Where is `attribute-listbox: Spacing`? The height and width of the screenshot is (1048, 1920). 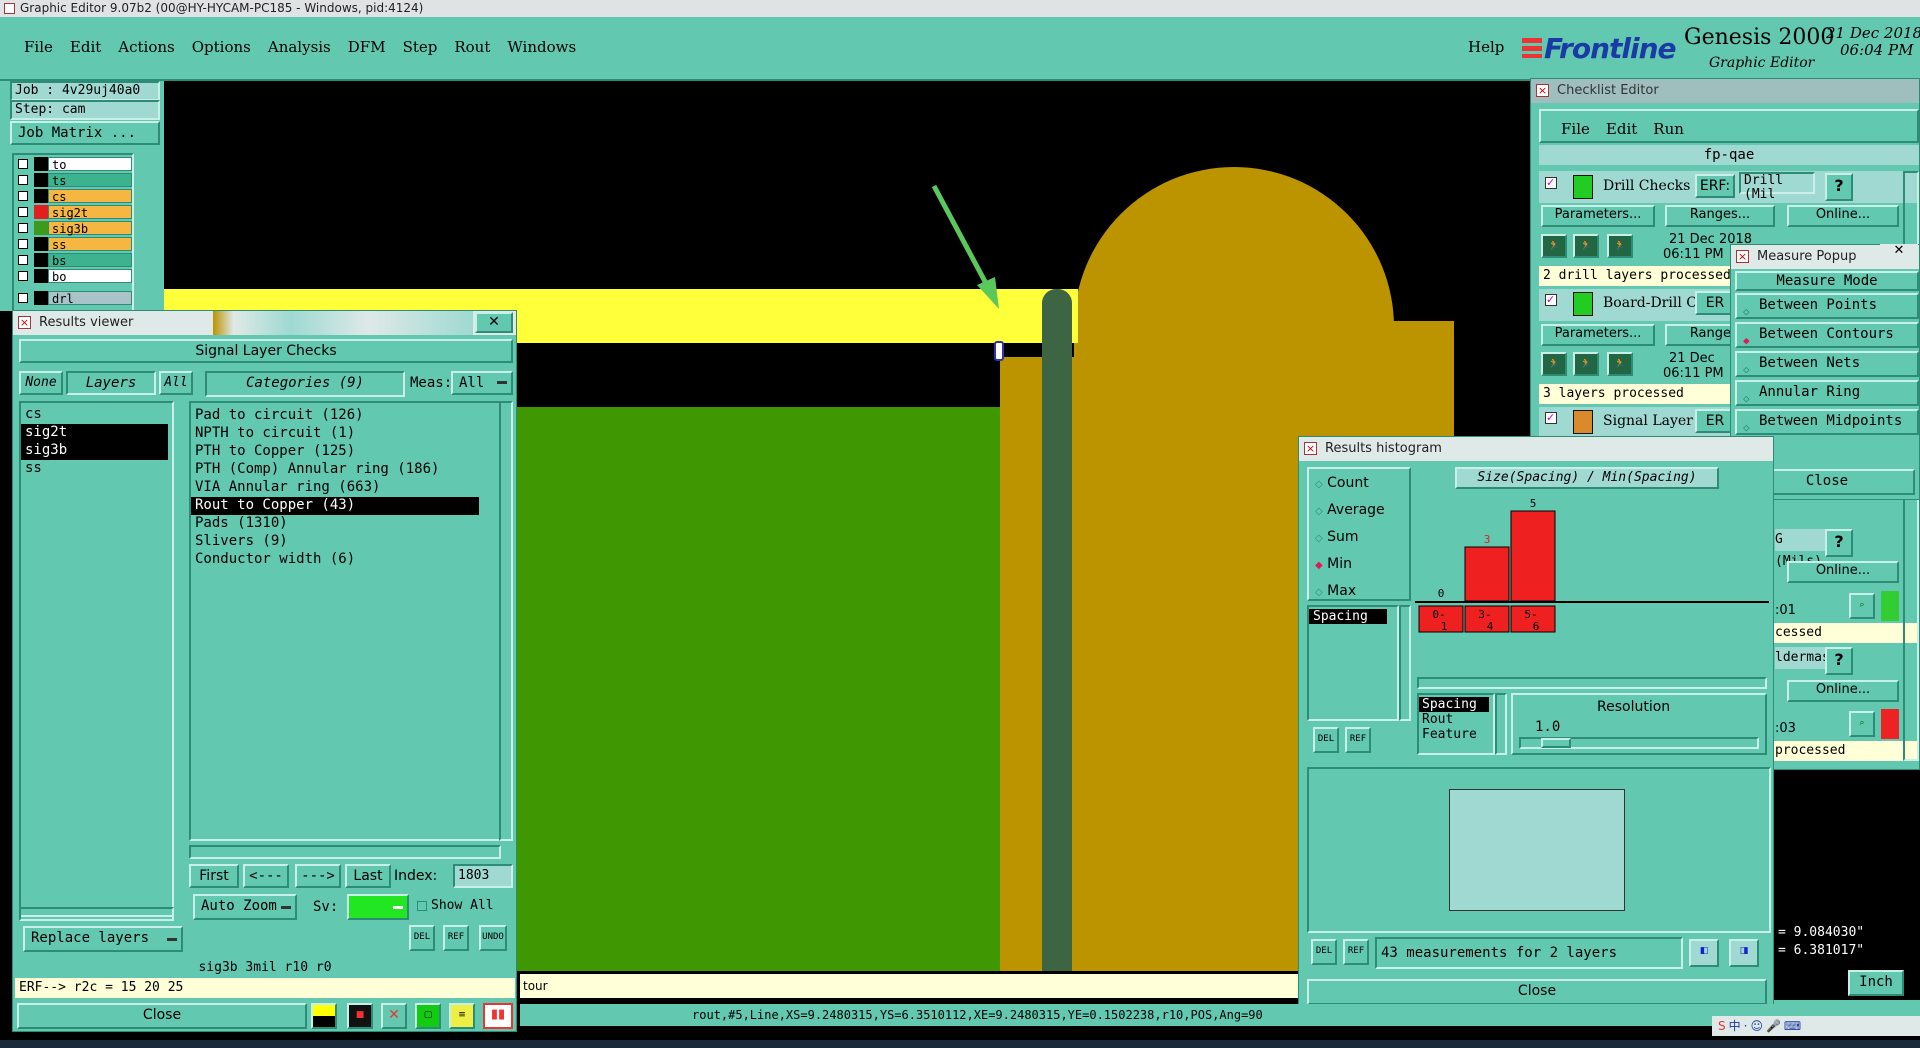
attribute-listbox: Spacing is located at coordinates (1353, 663).